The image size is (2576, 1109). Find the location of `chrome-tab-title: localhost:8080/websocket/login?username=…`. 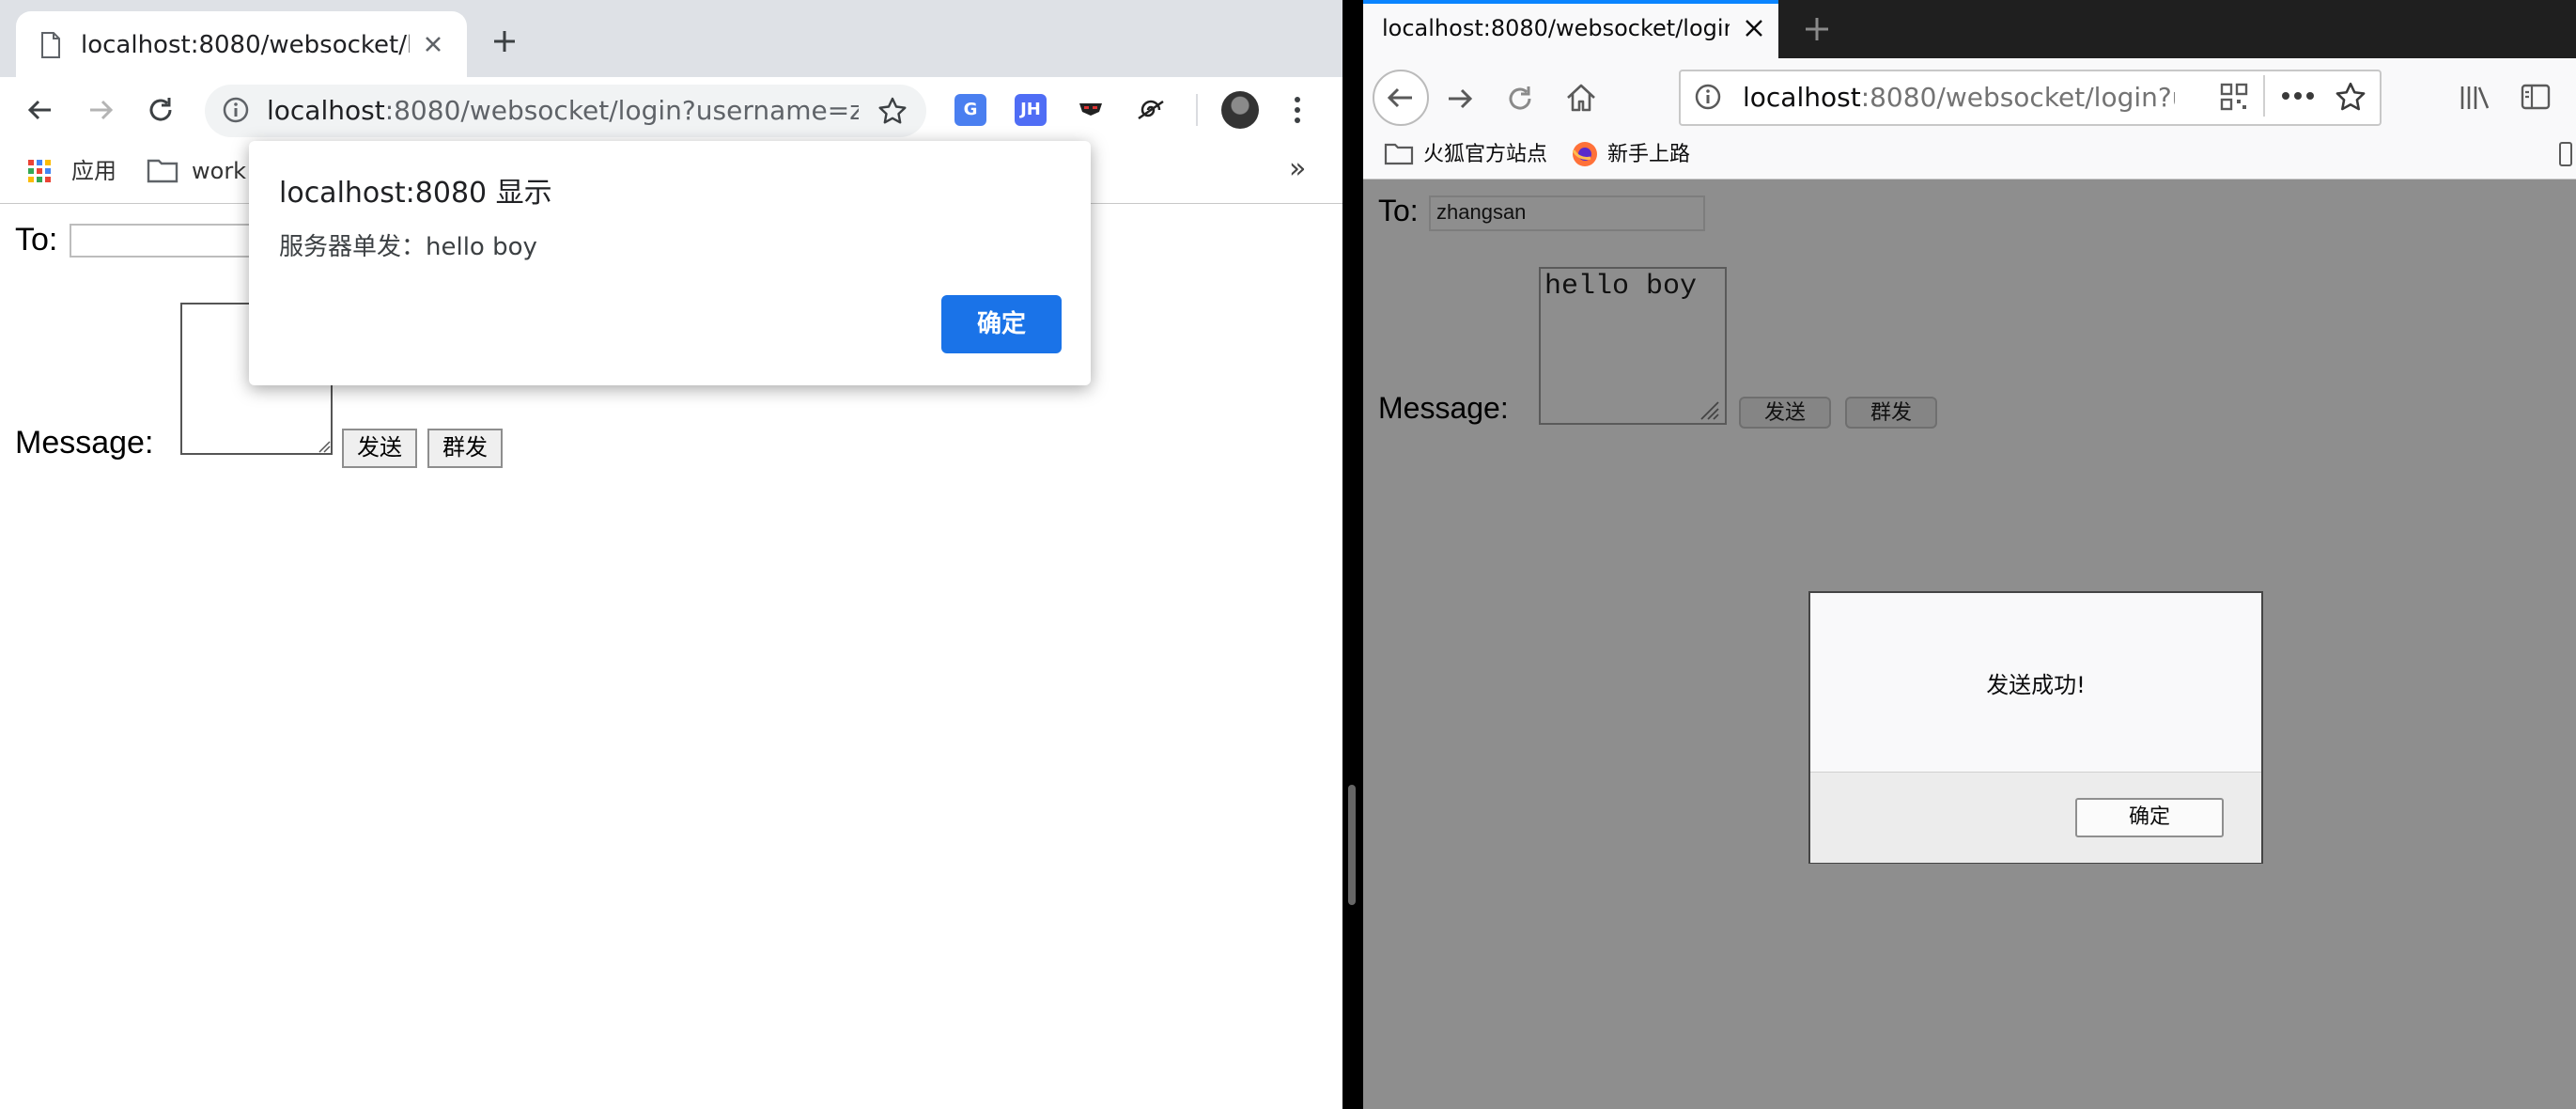

chrome-tab-title: localhost:8080/websocket/login?username=… is located at coordinates (245, 45).